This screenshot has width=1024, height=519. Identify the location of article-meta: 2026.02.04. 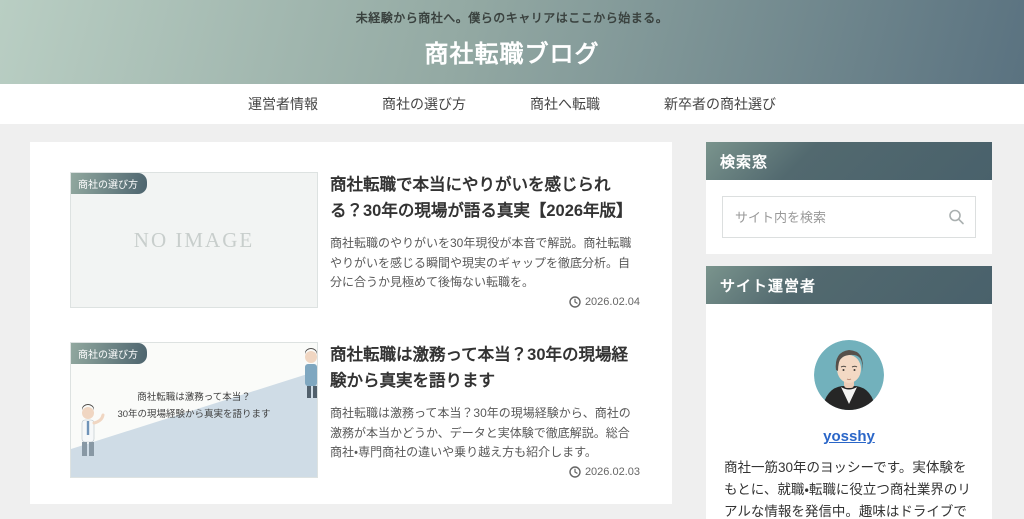
(485, 302).